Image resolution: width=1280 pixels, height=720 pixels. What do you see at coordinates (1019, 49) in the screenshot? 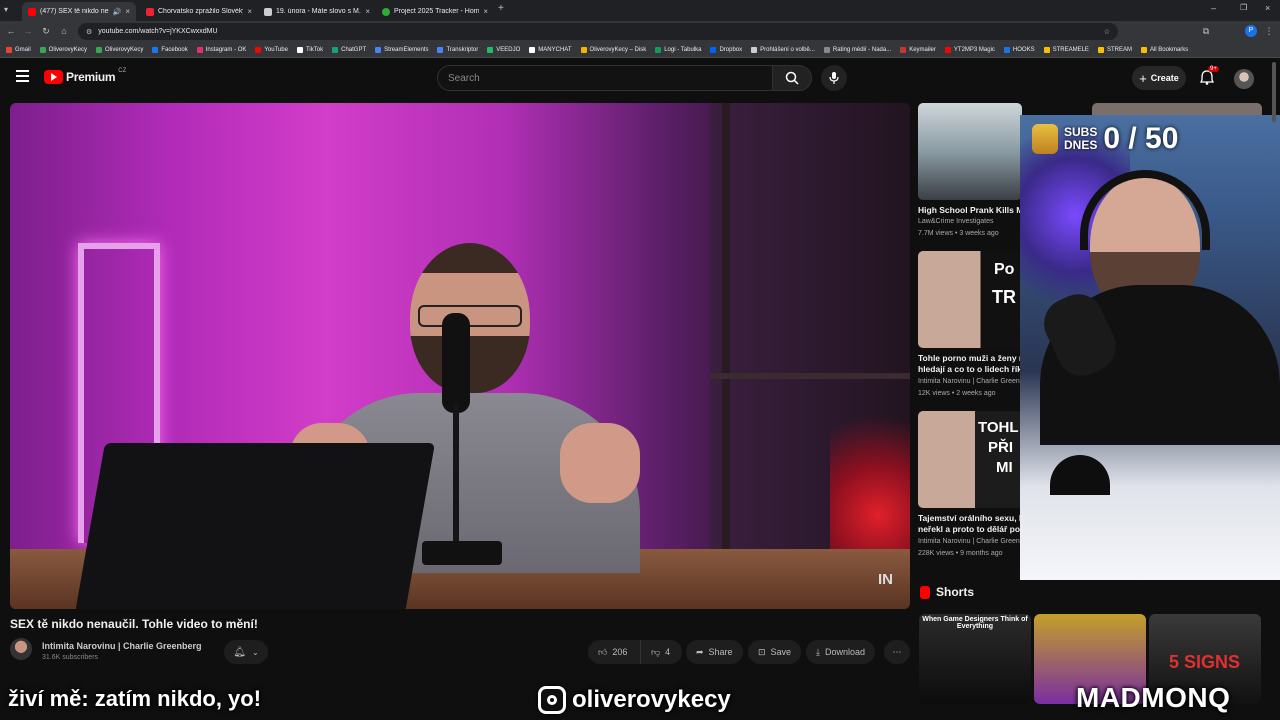
I see `bookmark-item: HOOKS` at bounding box center [1019, 49].